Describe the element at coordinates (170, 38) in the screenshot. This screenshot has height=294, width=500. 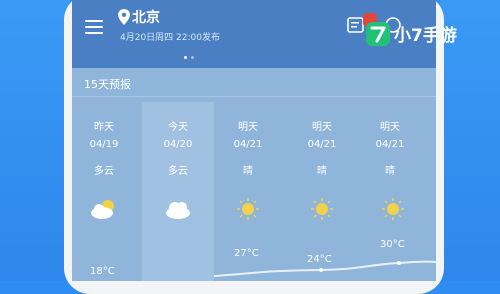
I see `update-time: 4月20日周四 22:00发布` at that location.